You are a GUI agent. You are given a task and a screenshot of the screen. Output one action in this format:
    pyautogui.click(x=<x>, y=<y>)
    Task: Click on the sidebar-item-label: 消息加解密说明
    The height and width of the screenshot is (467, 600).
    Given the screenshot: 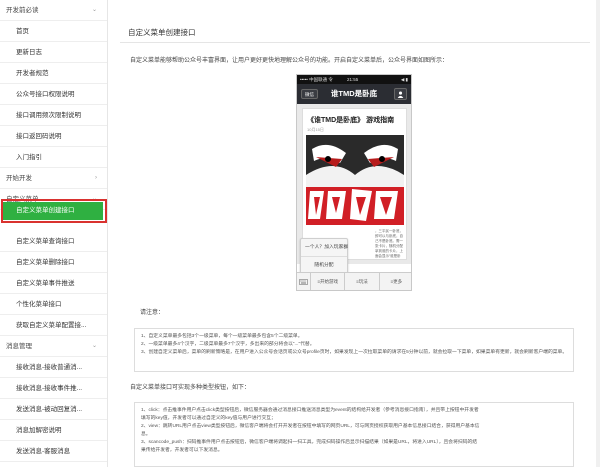 What is the action you would take?
    pyautogui.click(x=39, y=430)
    